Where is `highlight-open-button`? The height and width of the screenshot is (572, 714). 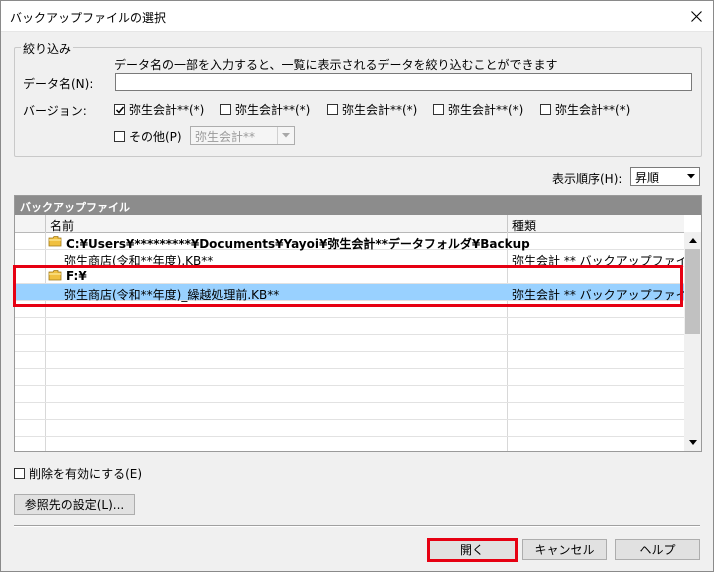 highlight-open-button is located at coordinates (472, 550).